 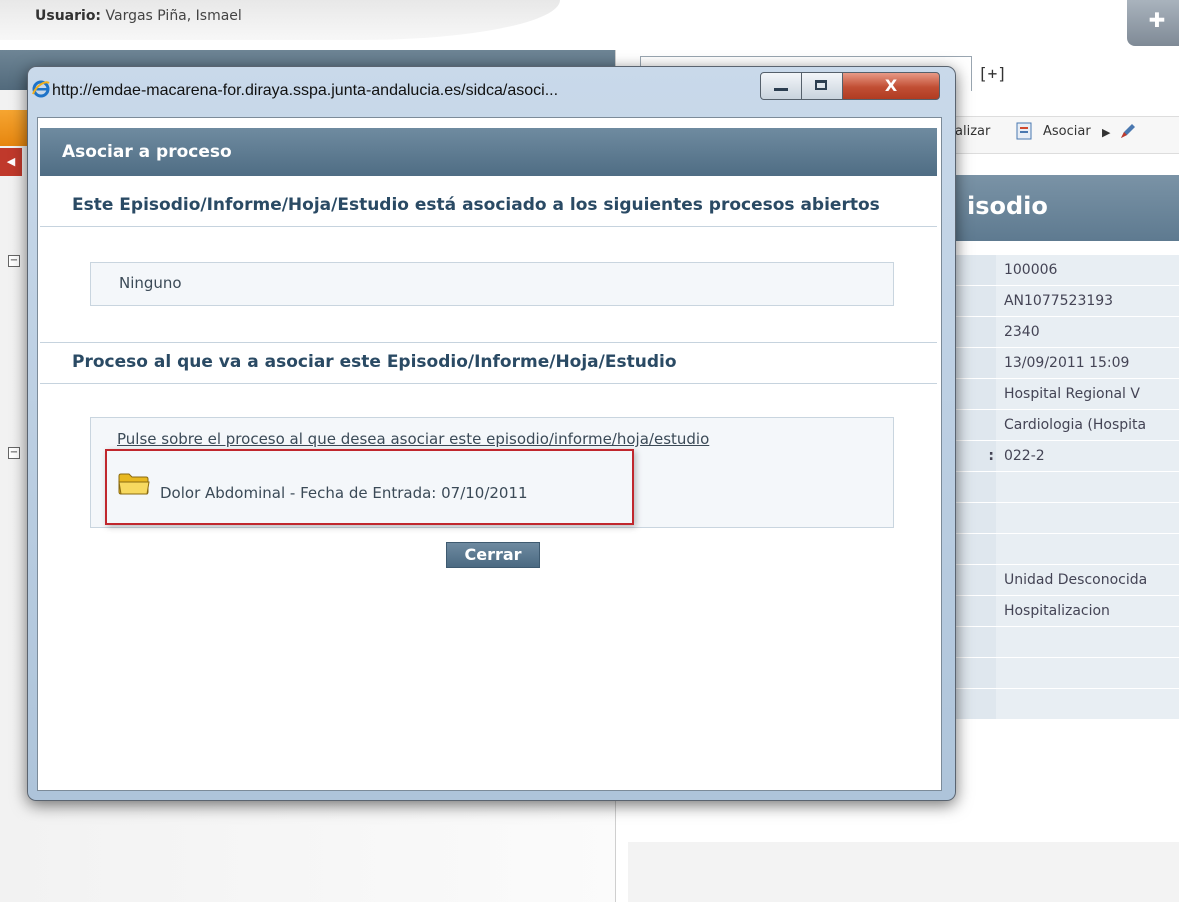 What do you see at coordinates (68, 16) in the screenshot?
I see `user-label: Usuario:` at bounding box center [68, 16].